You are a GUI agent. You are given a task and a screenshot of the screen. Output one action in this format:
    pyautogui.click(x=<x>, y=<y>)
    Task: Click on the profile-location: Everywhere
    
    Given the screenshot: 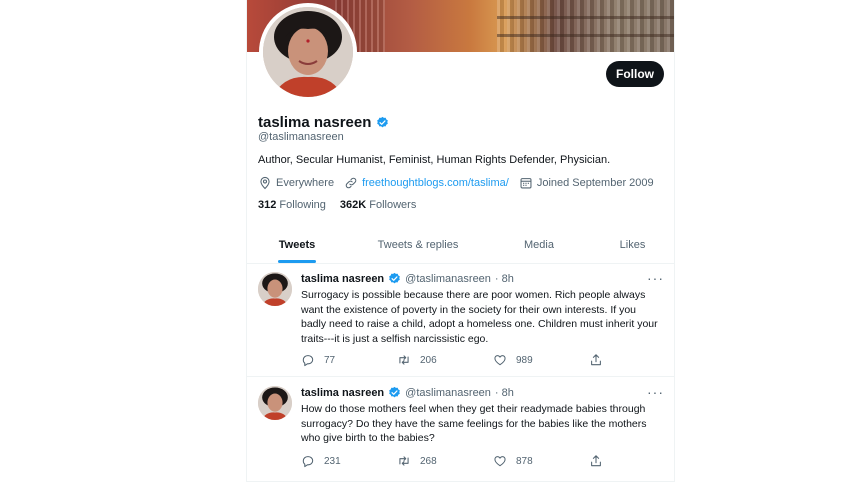 What is the action you would take?
    pyautogui.click(x=296, y=183)
    